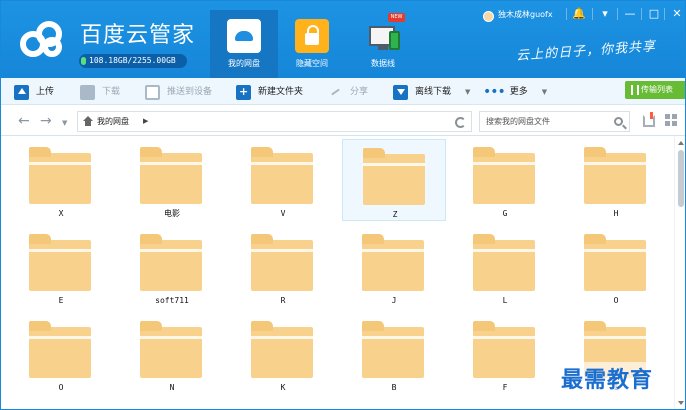 The image size is (686, 410). What do you see at coordinates (21, 92) in the screenshot?
I see `upload-icon` at bounding box center [21, 92].